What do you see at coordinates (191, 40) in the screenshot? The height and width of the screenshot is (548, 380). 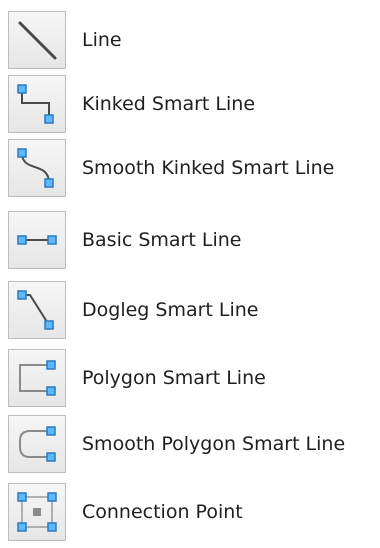 I see `menu-item-line: Line` at bounding box center [191, 40].